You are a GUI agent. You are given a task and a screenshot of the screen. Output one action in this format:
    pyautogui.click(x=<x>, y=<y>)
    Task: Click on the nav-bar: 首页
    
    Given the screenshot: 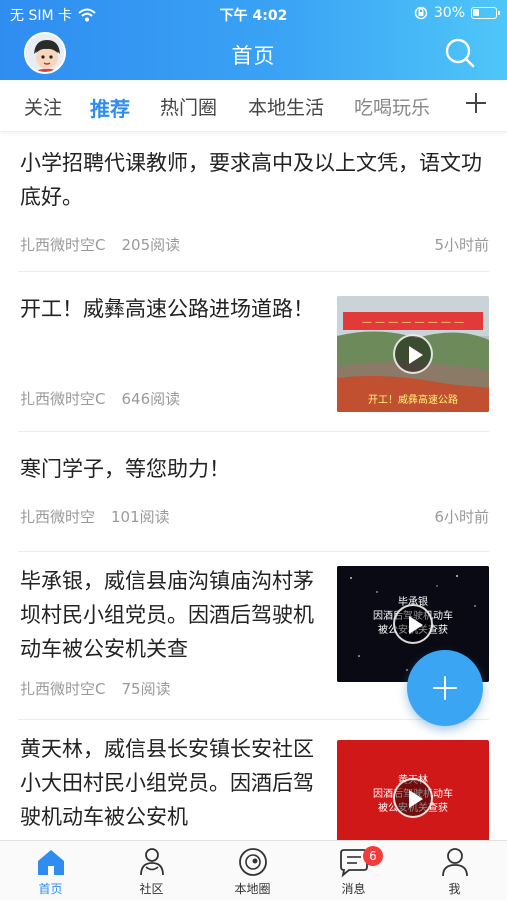 What is the action you would take?
    pyautogui.click(x=253, y=54)
    